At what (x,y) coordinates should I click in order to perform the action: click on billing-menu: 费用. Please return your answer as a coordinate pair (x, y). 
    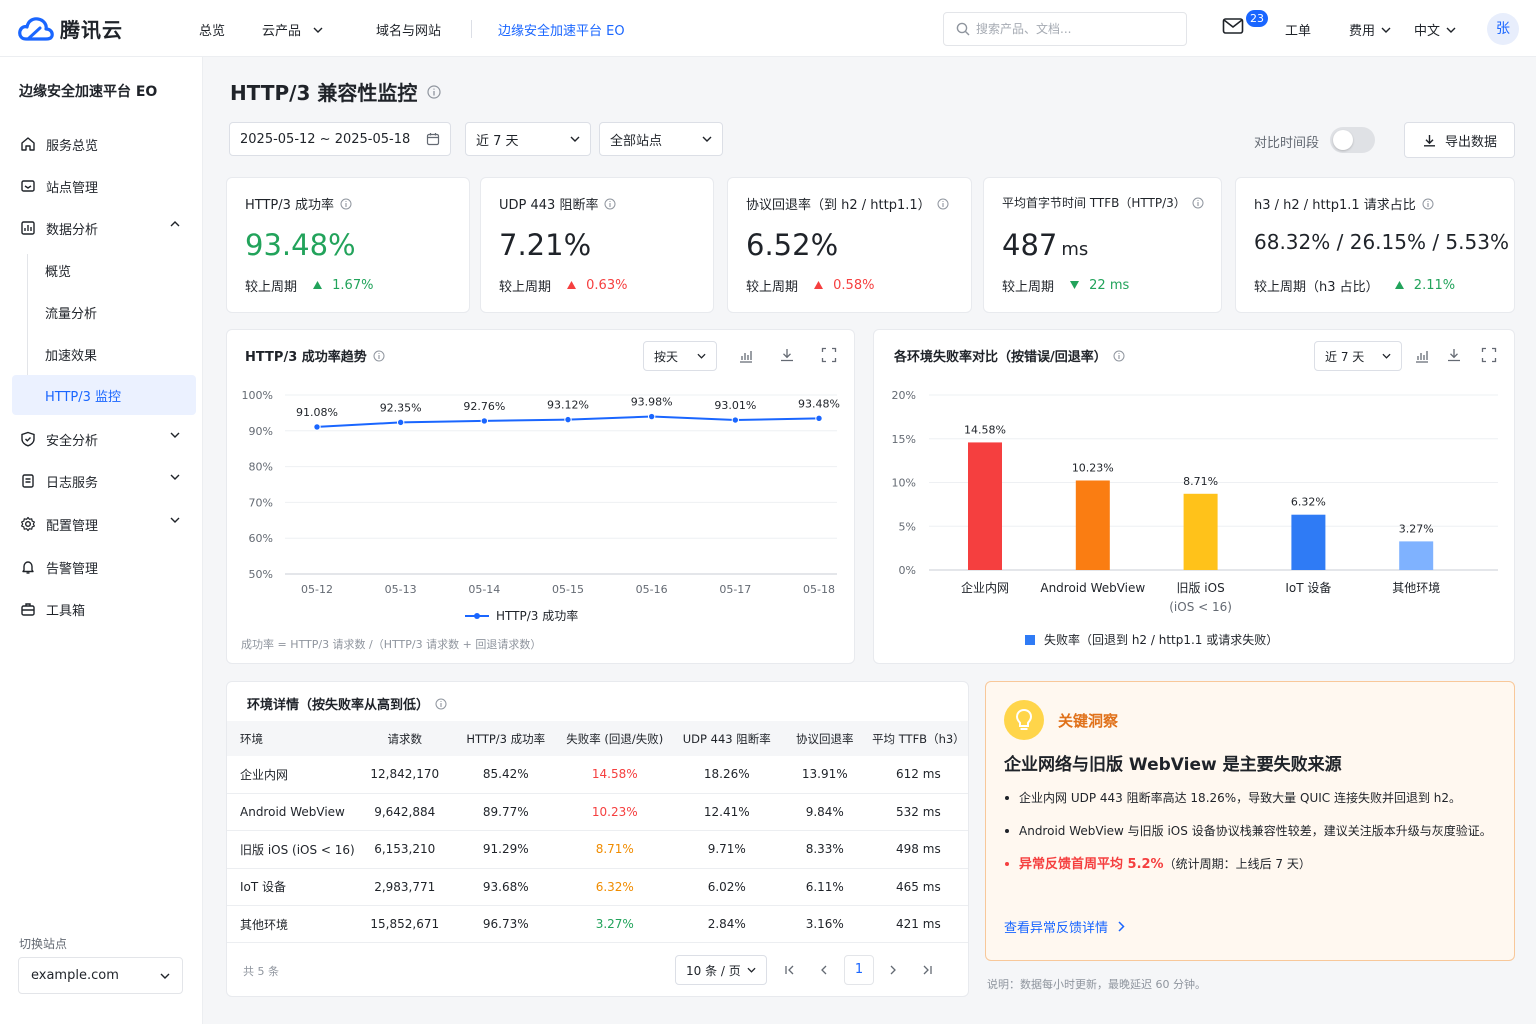
    Looking at the image, I should click on (1370, 29).